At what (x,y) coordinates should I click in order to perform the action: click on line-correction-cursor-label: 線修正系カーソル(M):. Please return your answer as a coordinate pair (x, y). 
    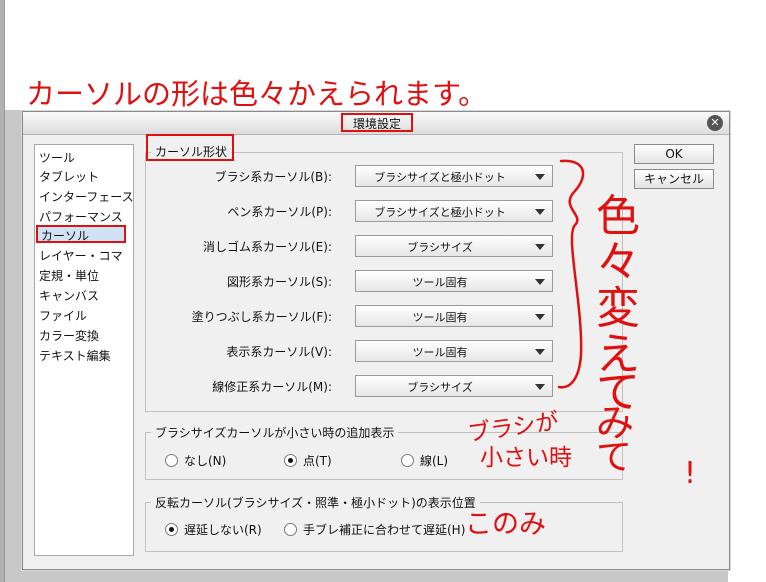
    Looking at the image, I should click on (272, 387).